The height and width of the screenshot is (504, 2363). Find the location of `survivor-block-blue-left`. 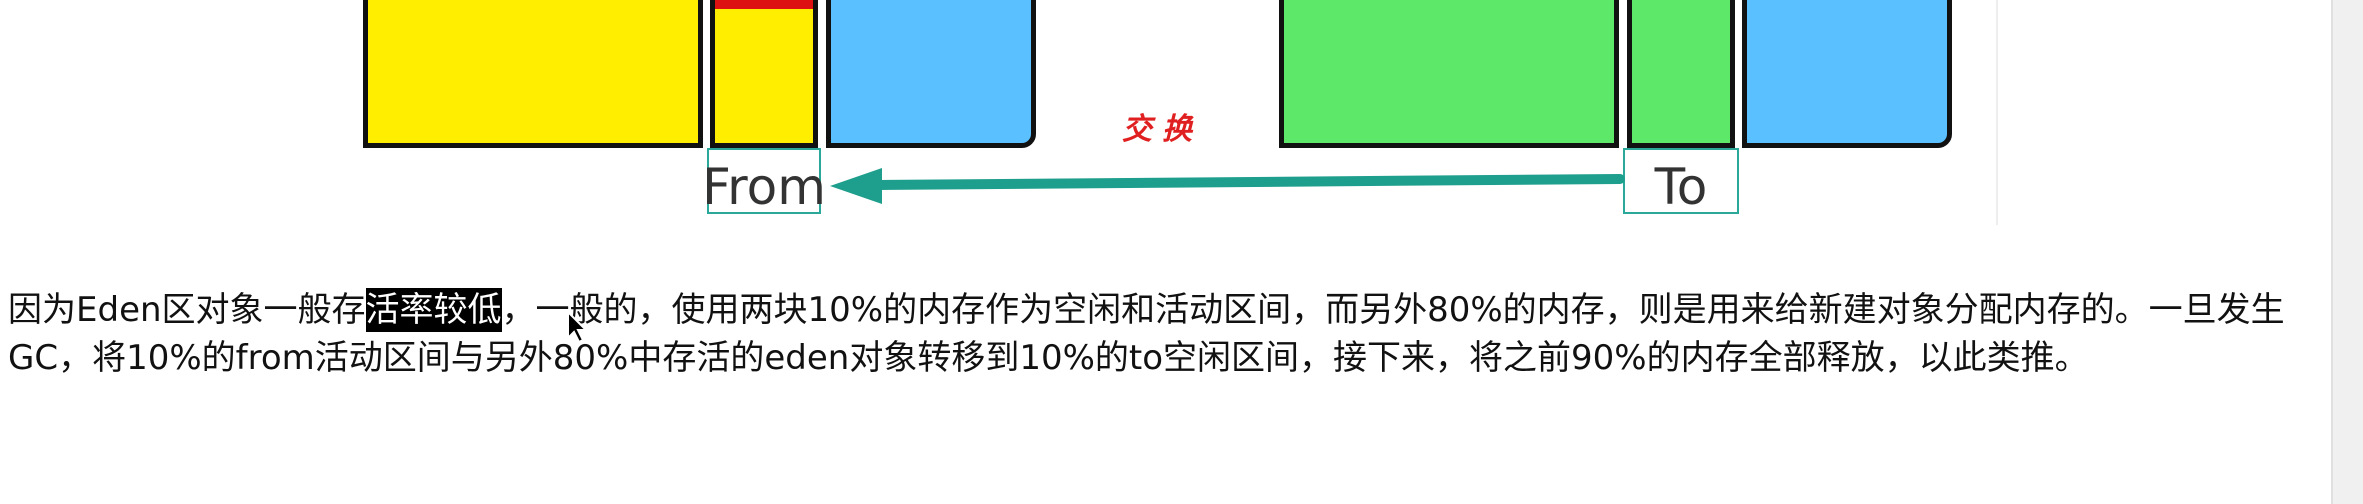

survivor-block-blue-left is located at coordinates (931, 74).